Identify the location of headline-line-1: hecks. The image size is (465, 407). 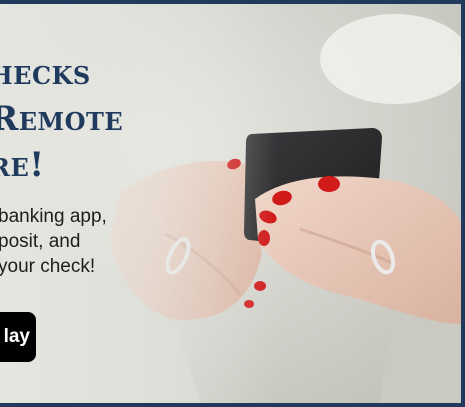
(45, 73).